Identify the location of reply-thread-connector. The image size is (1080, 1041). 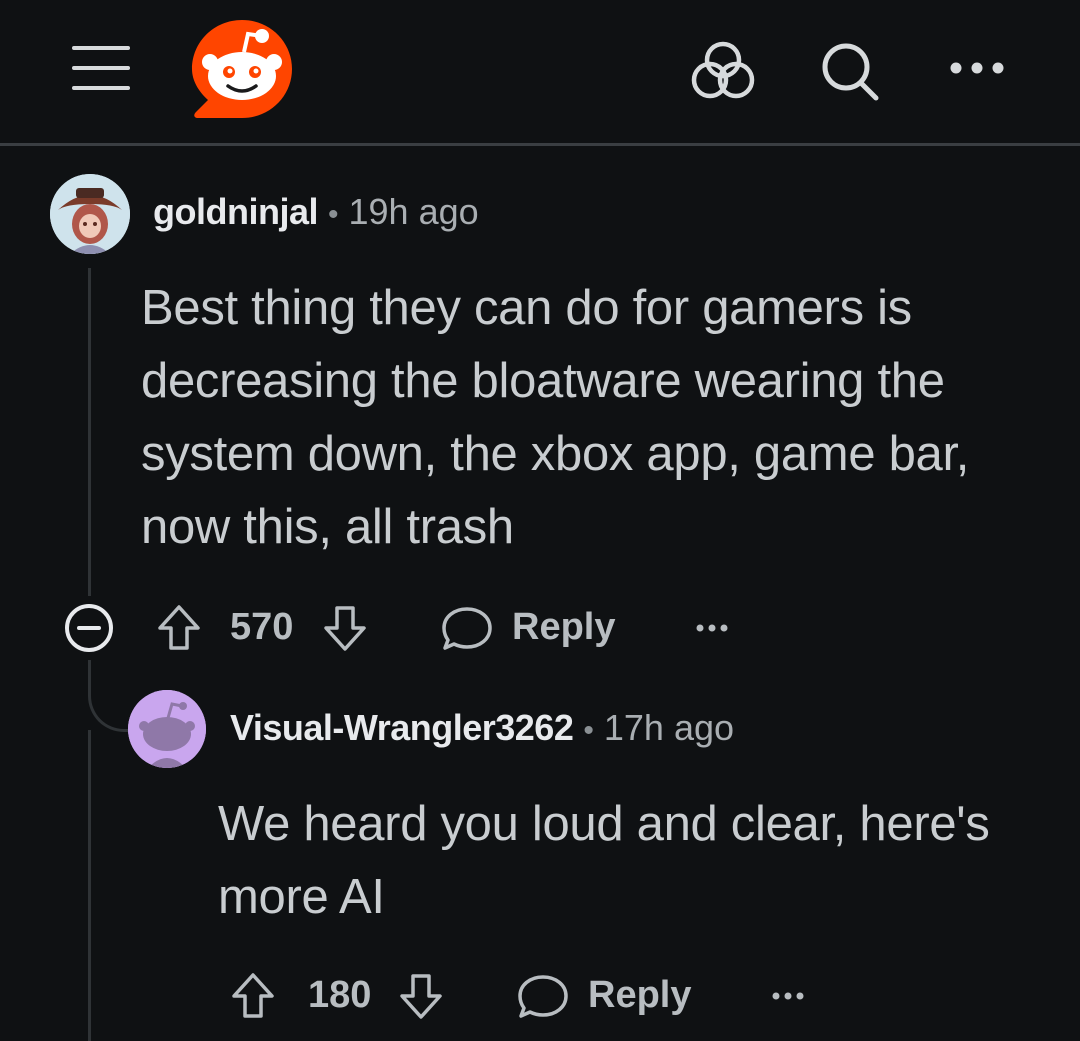
(110, 696).